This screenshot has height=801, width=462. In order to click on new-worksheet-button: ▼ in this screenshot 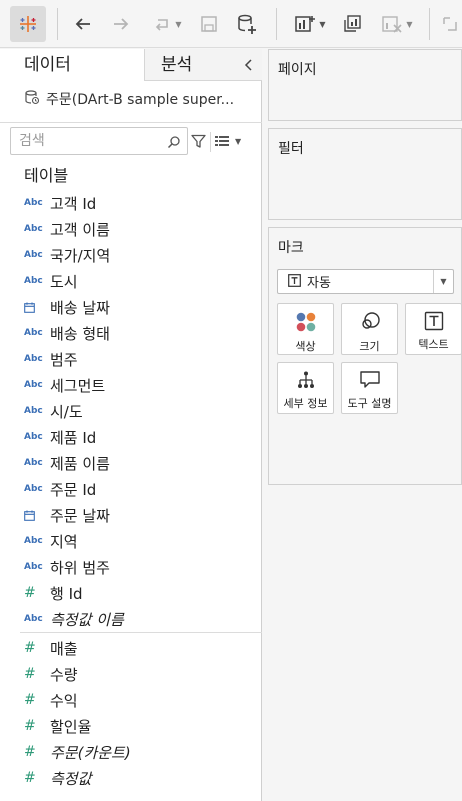, I will do `click(310, 24)`.